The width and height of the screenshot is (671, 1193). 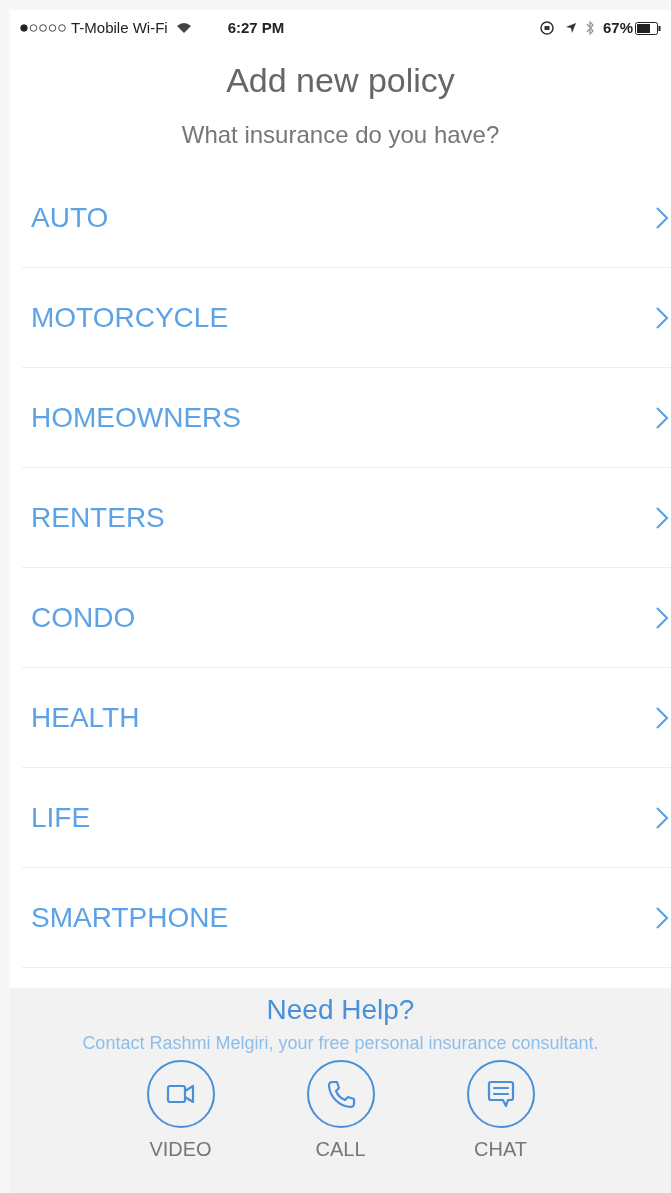 What do you see at coordinates (44, 28) in the screenshot?
I see `signal-strength-icon` at bounding box center [44, 28].